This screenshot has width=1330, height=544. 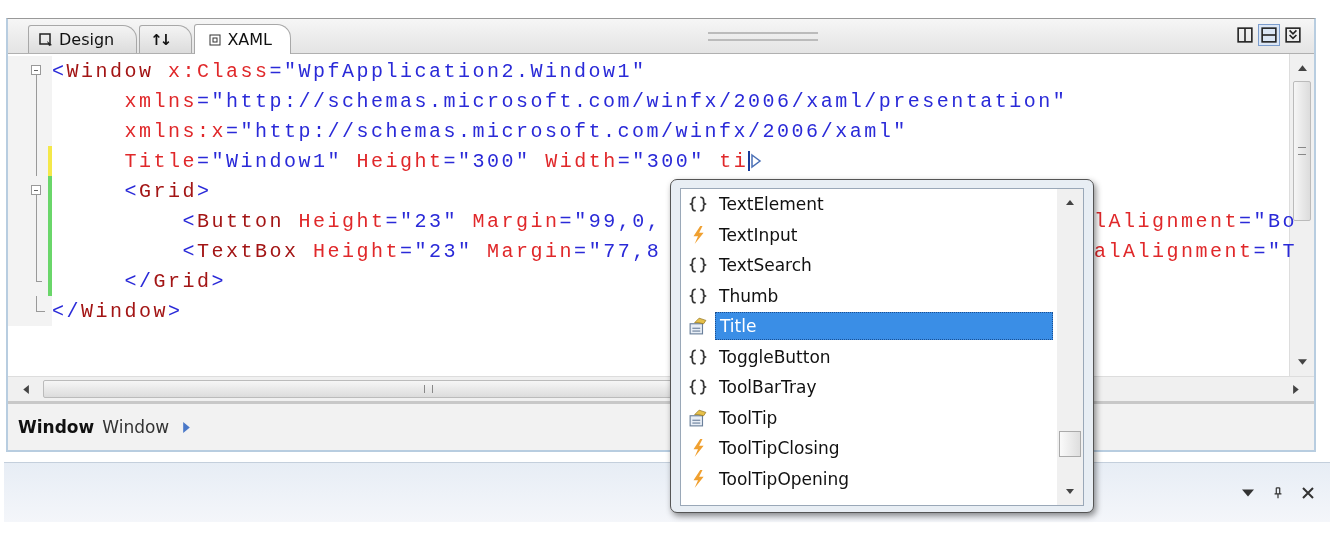 I want to click on completion-item: ToolTip, so click(x=869, y=417).